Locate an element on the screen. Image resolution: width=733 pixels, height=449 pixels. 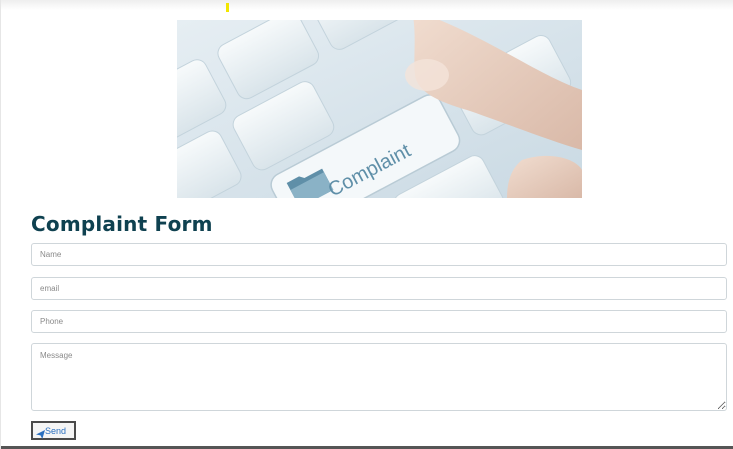
send-label: Send is located at coordinates (56, 430).